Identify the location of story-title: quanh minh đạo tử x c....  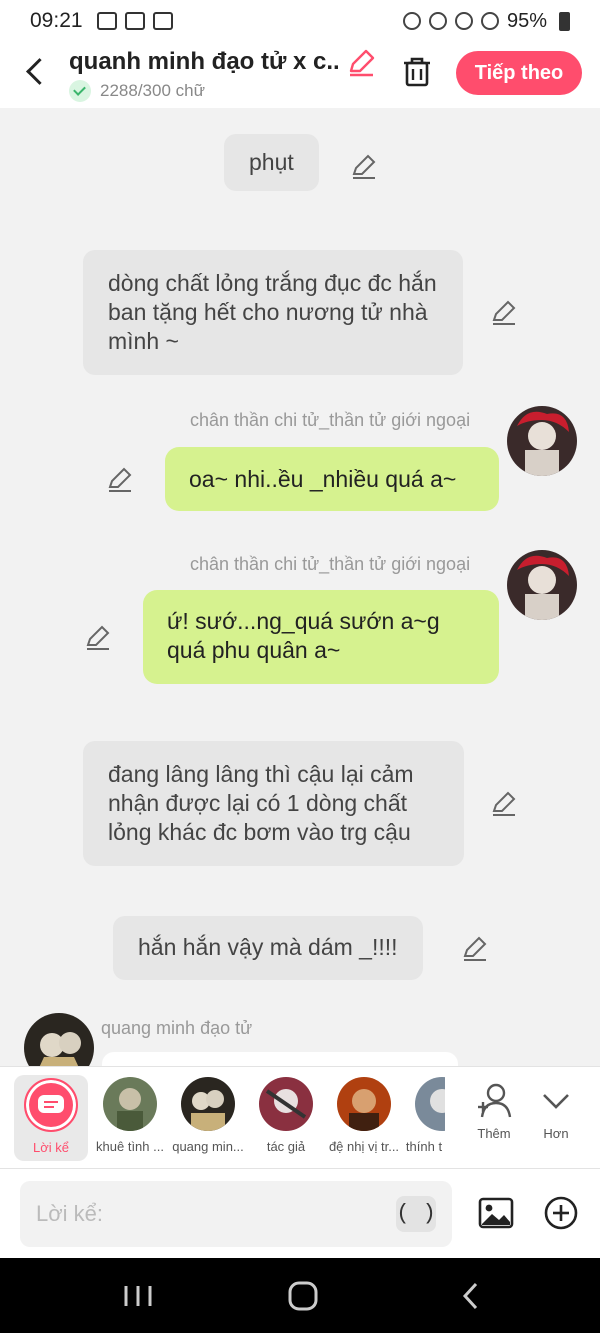
(205, 62).